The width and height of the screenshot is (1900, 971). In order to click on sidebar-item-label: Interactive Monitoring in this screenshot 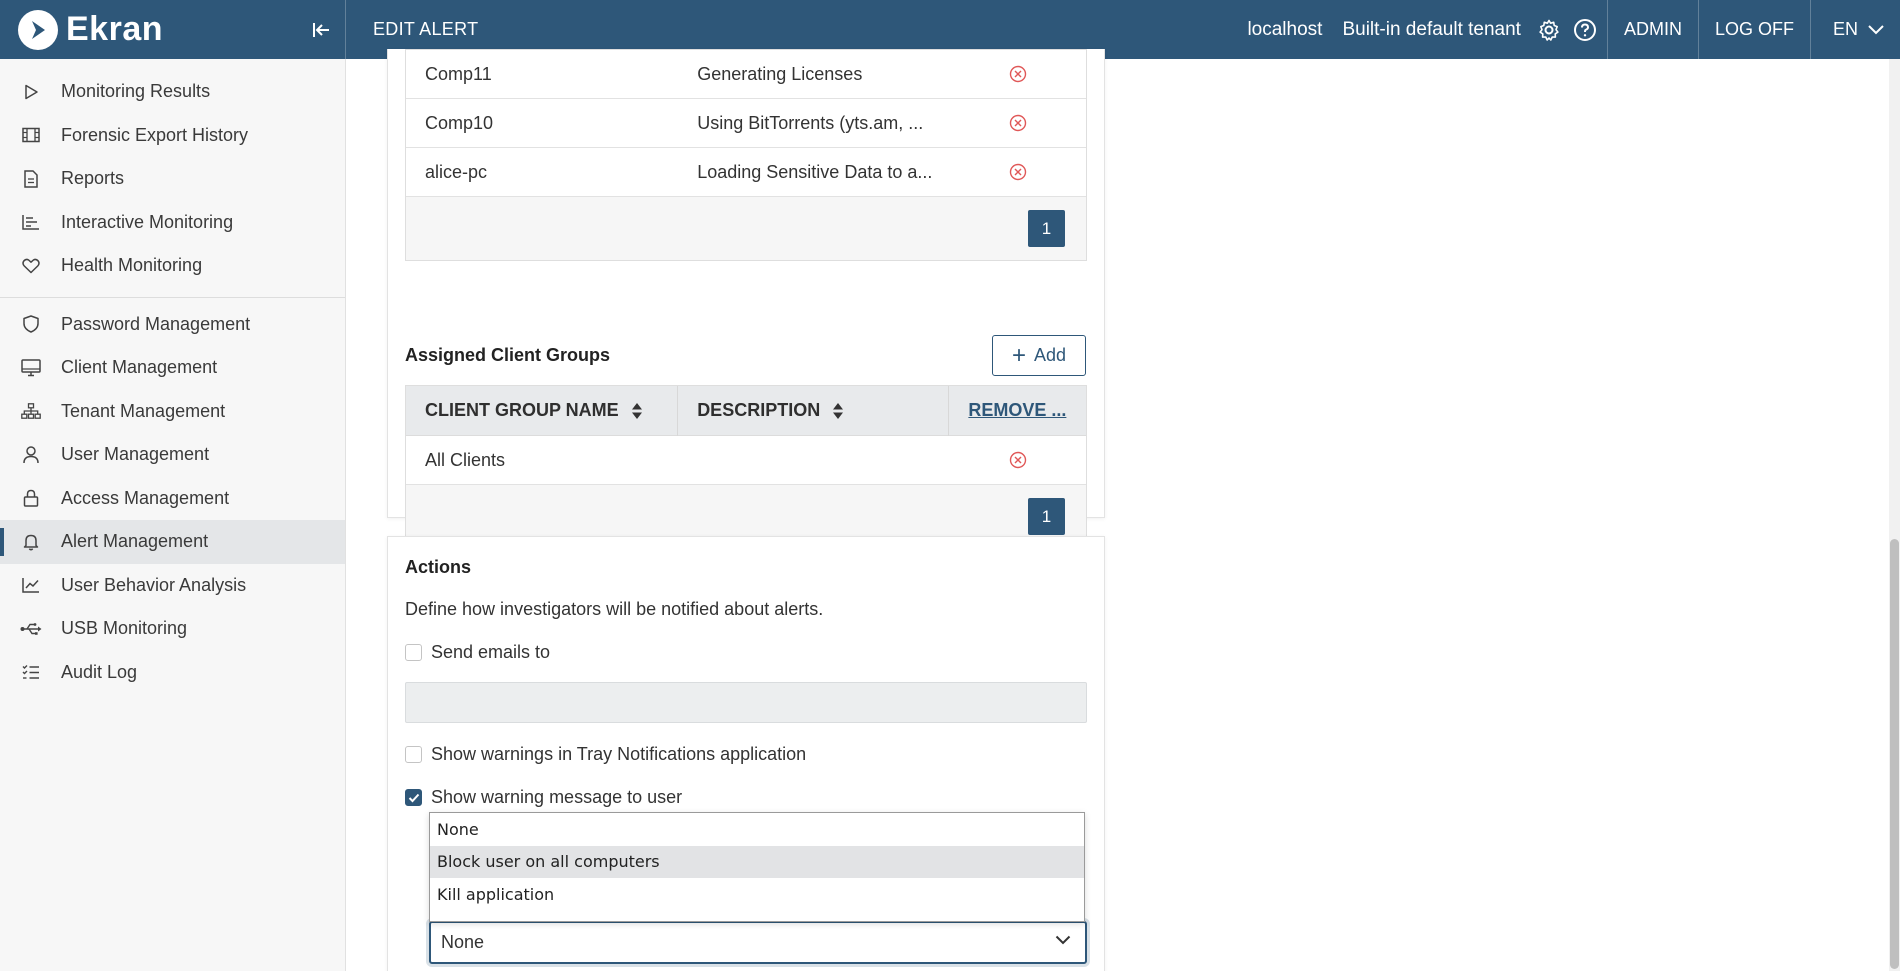, I will do `click(147, 221)`.